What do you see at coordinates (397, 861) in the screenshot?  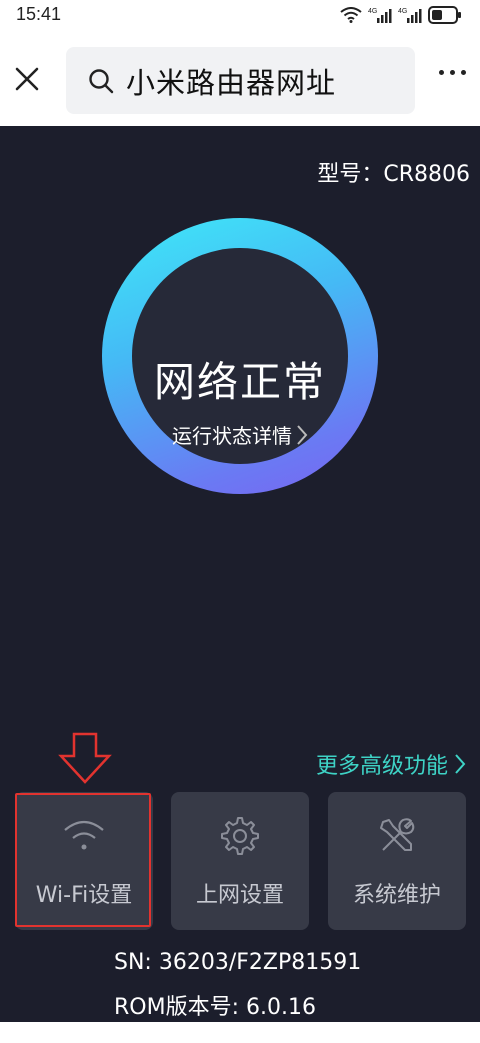 I see `system-maintenance-tile: 系统维护` at bounding box center [397, 861].